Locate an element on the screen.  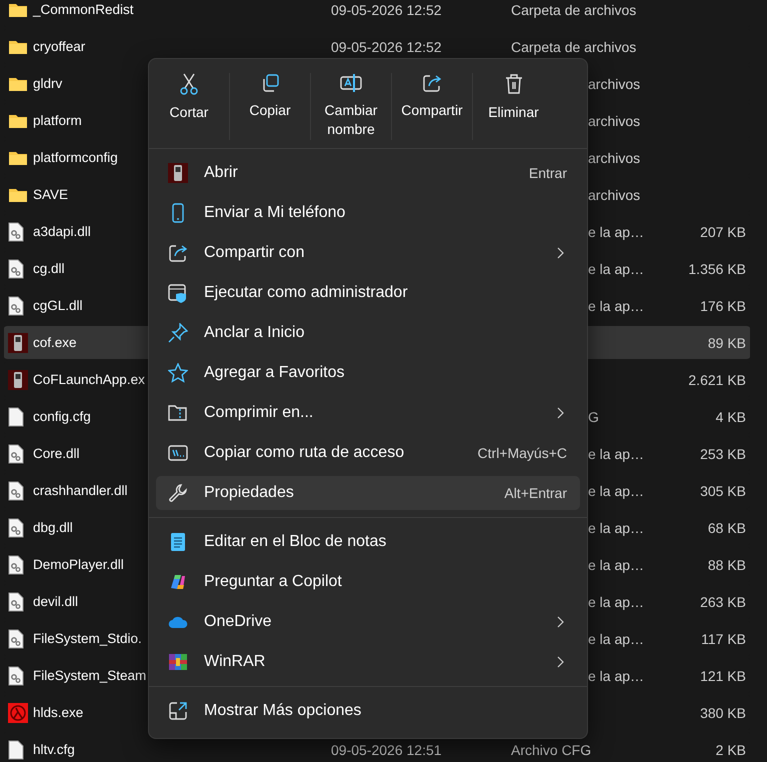
file-name: a3dapi.dll is located at coordinates (61, 231).